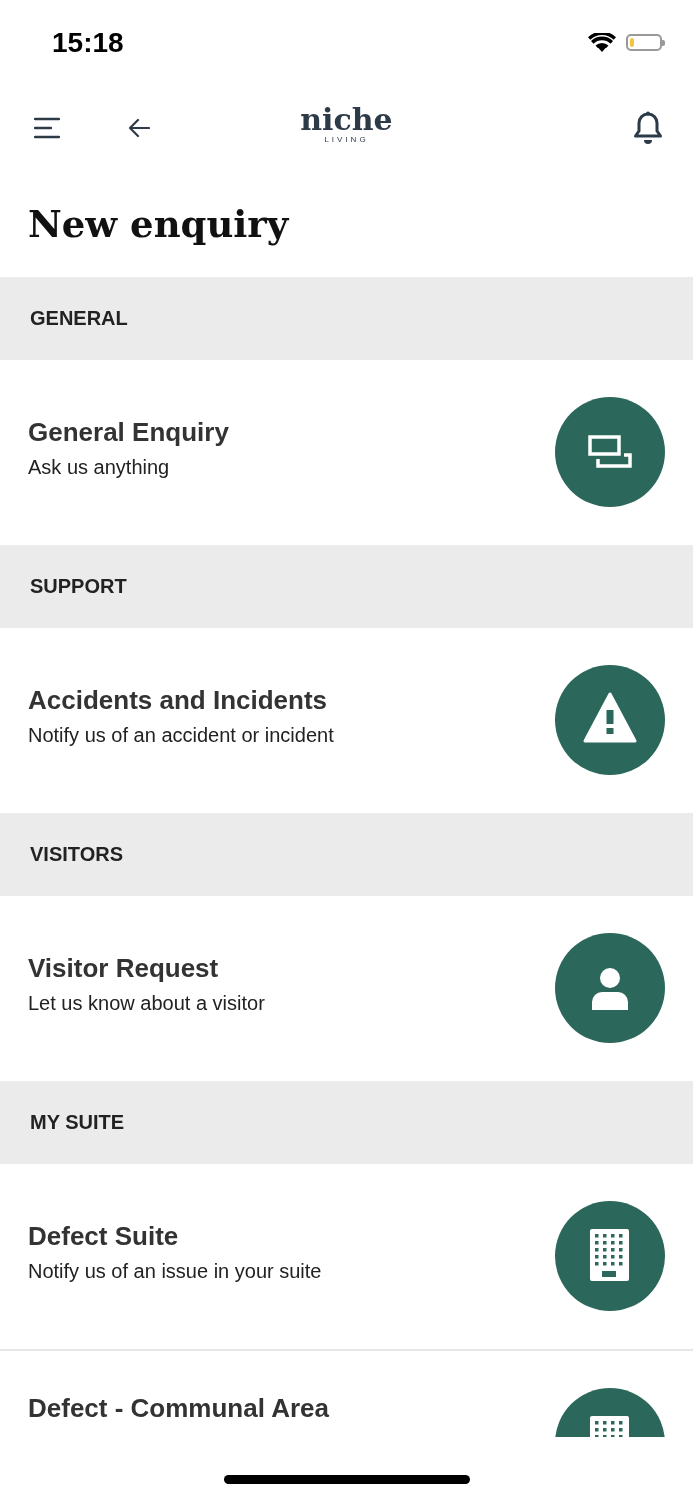 This screenshot has width=693, height=1500. Describe the element at coordinates (648, 127) in the screenshot. I see `bell-icon` at that location.